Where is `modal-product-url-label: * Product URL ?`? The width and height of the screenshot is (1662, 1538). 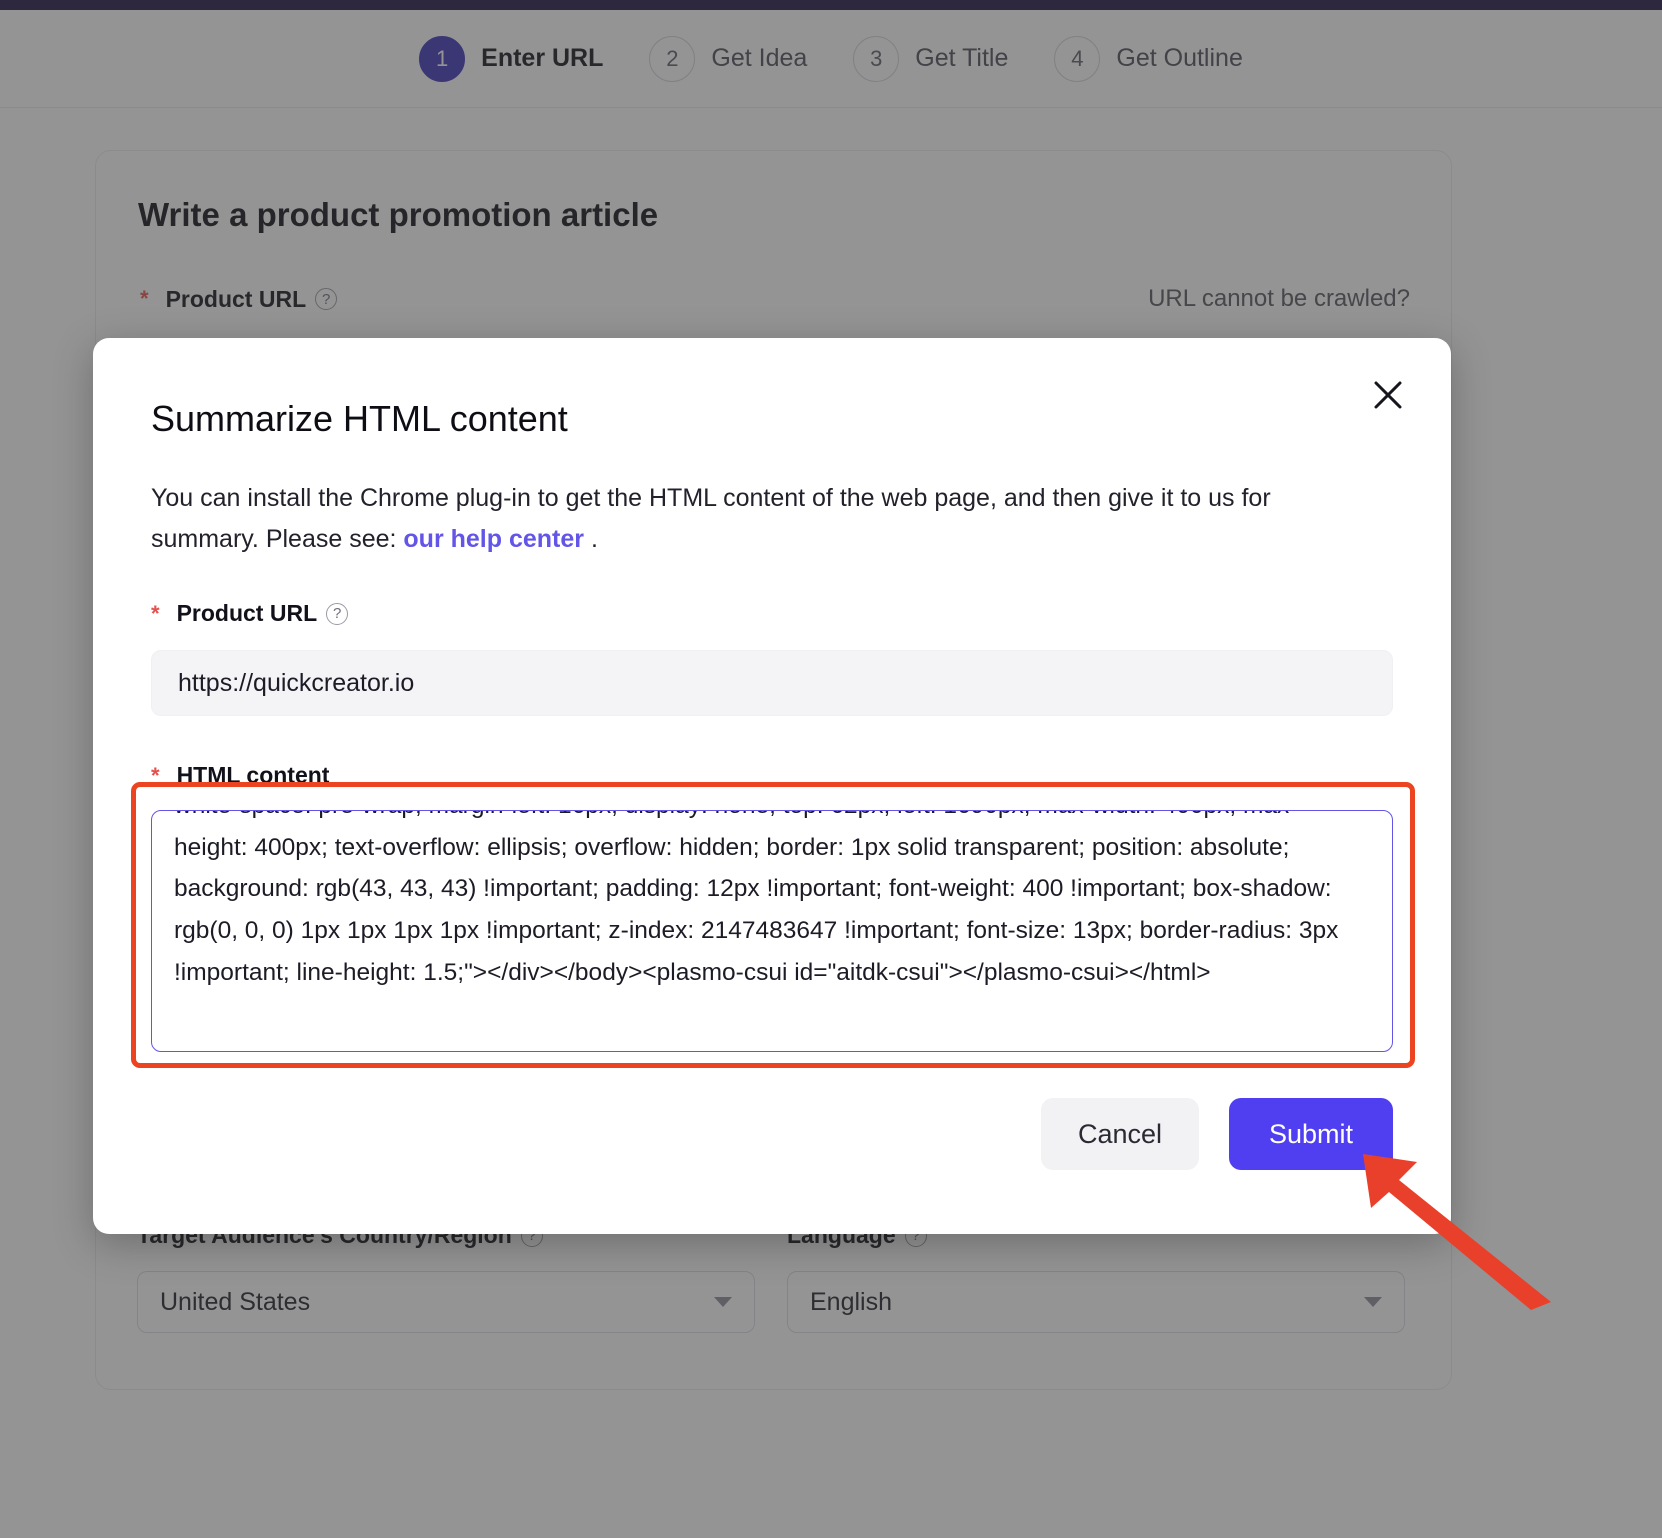
modal-product-url-label: * Product URL ? is located at coordinates (250, 613).